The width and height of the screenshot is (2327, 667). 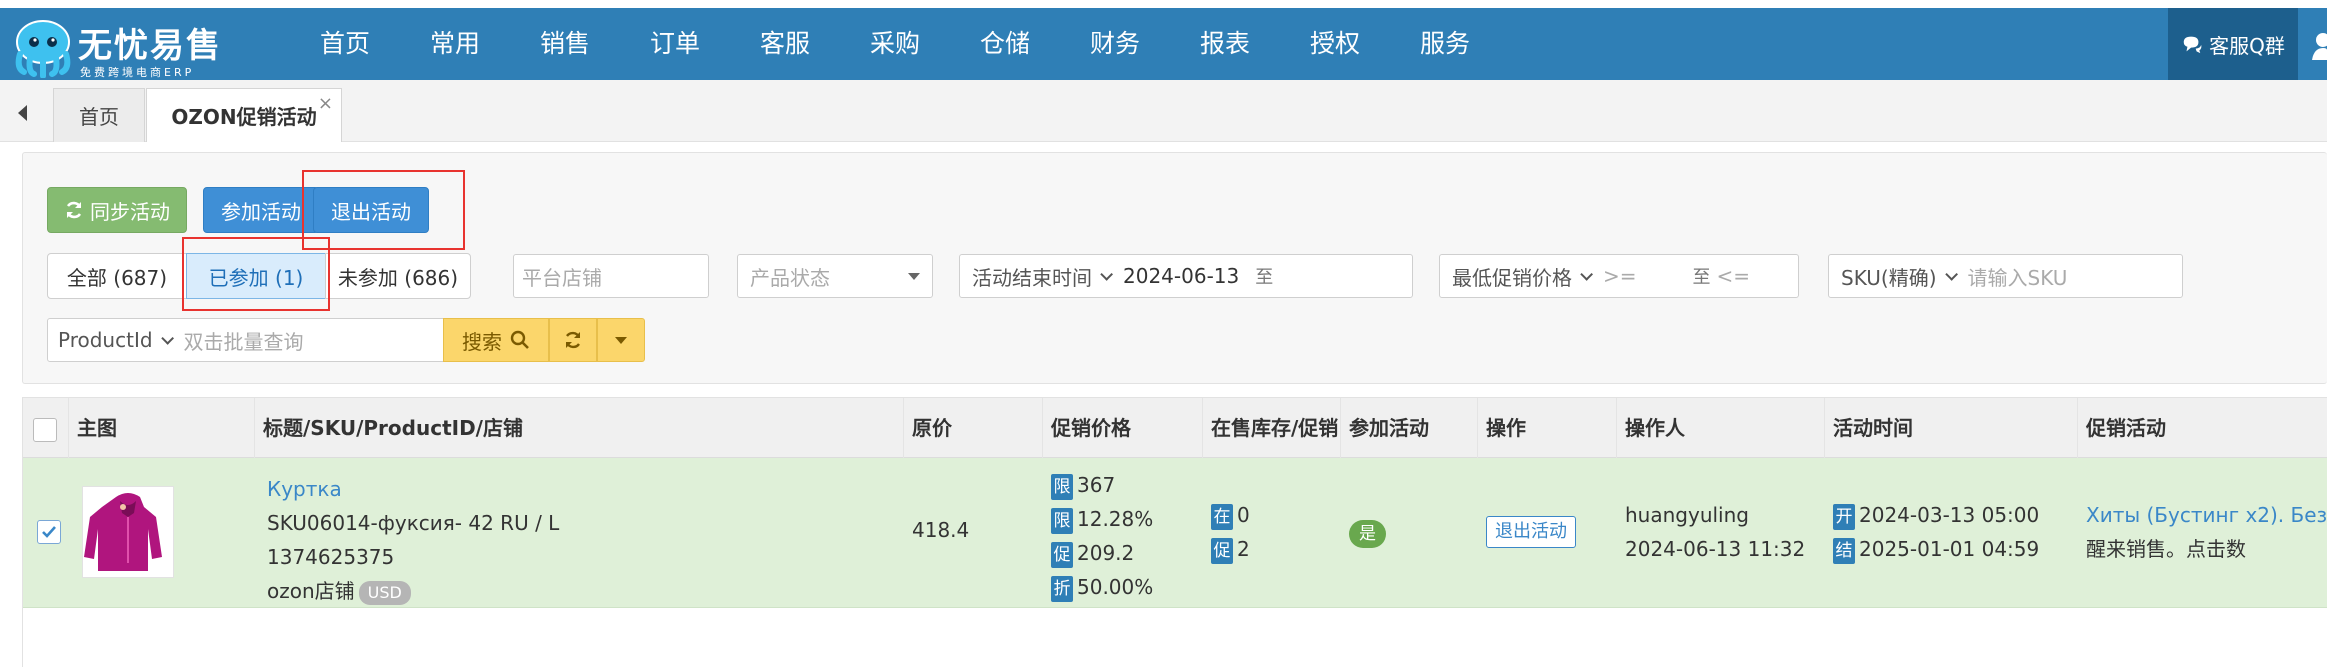 I want to click on start-tag: 开, so click(x=1844, y=516).